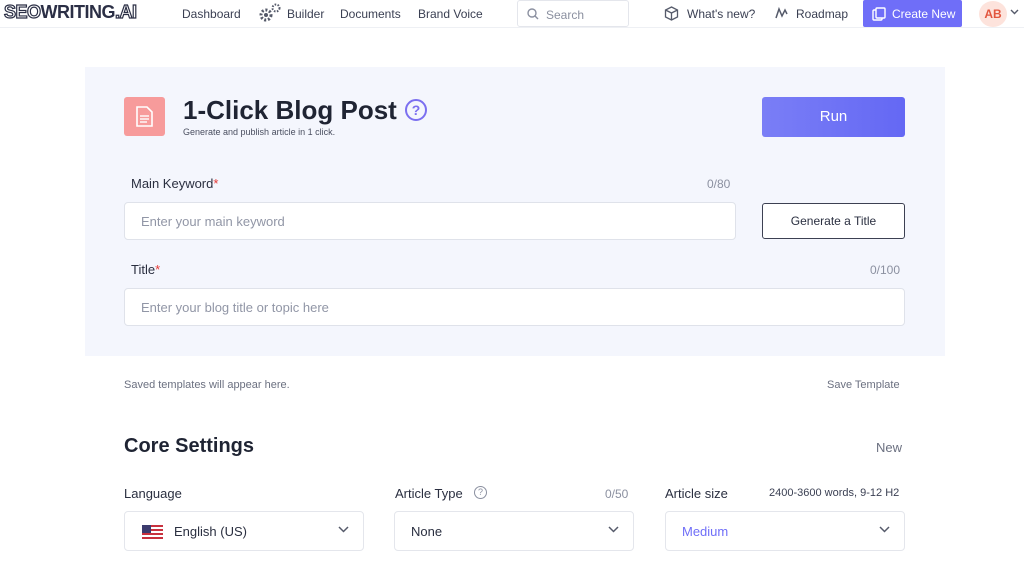 The width and height of the screenshot is (1024, 576). I want to click on main-keyword-label: Main Keyword*, so click(174, 183).